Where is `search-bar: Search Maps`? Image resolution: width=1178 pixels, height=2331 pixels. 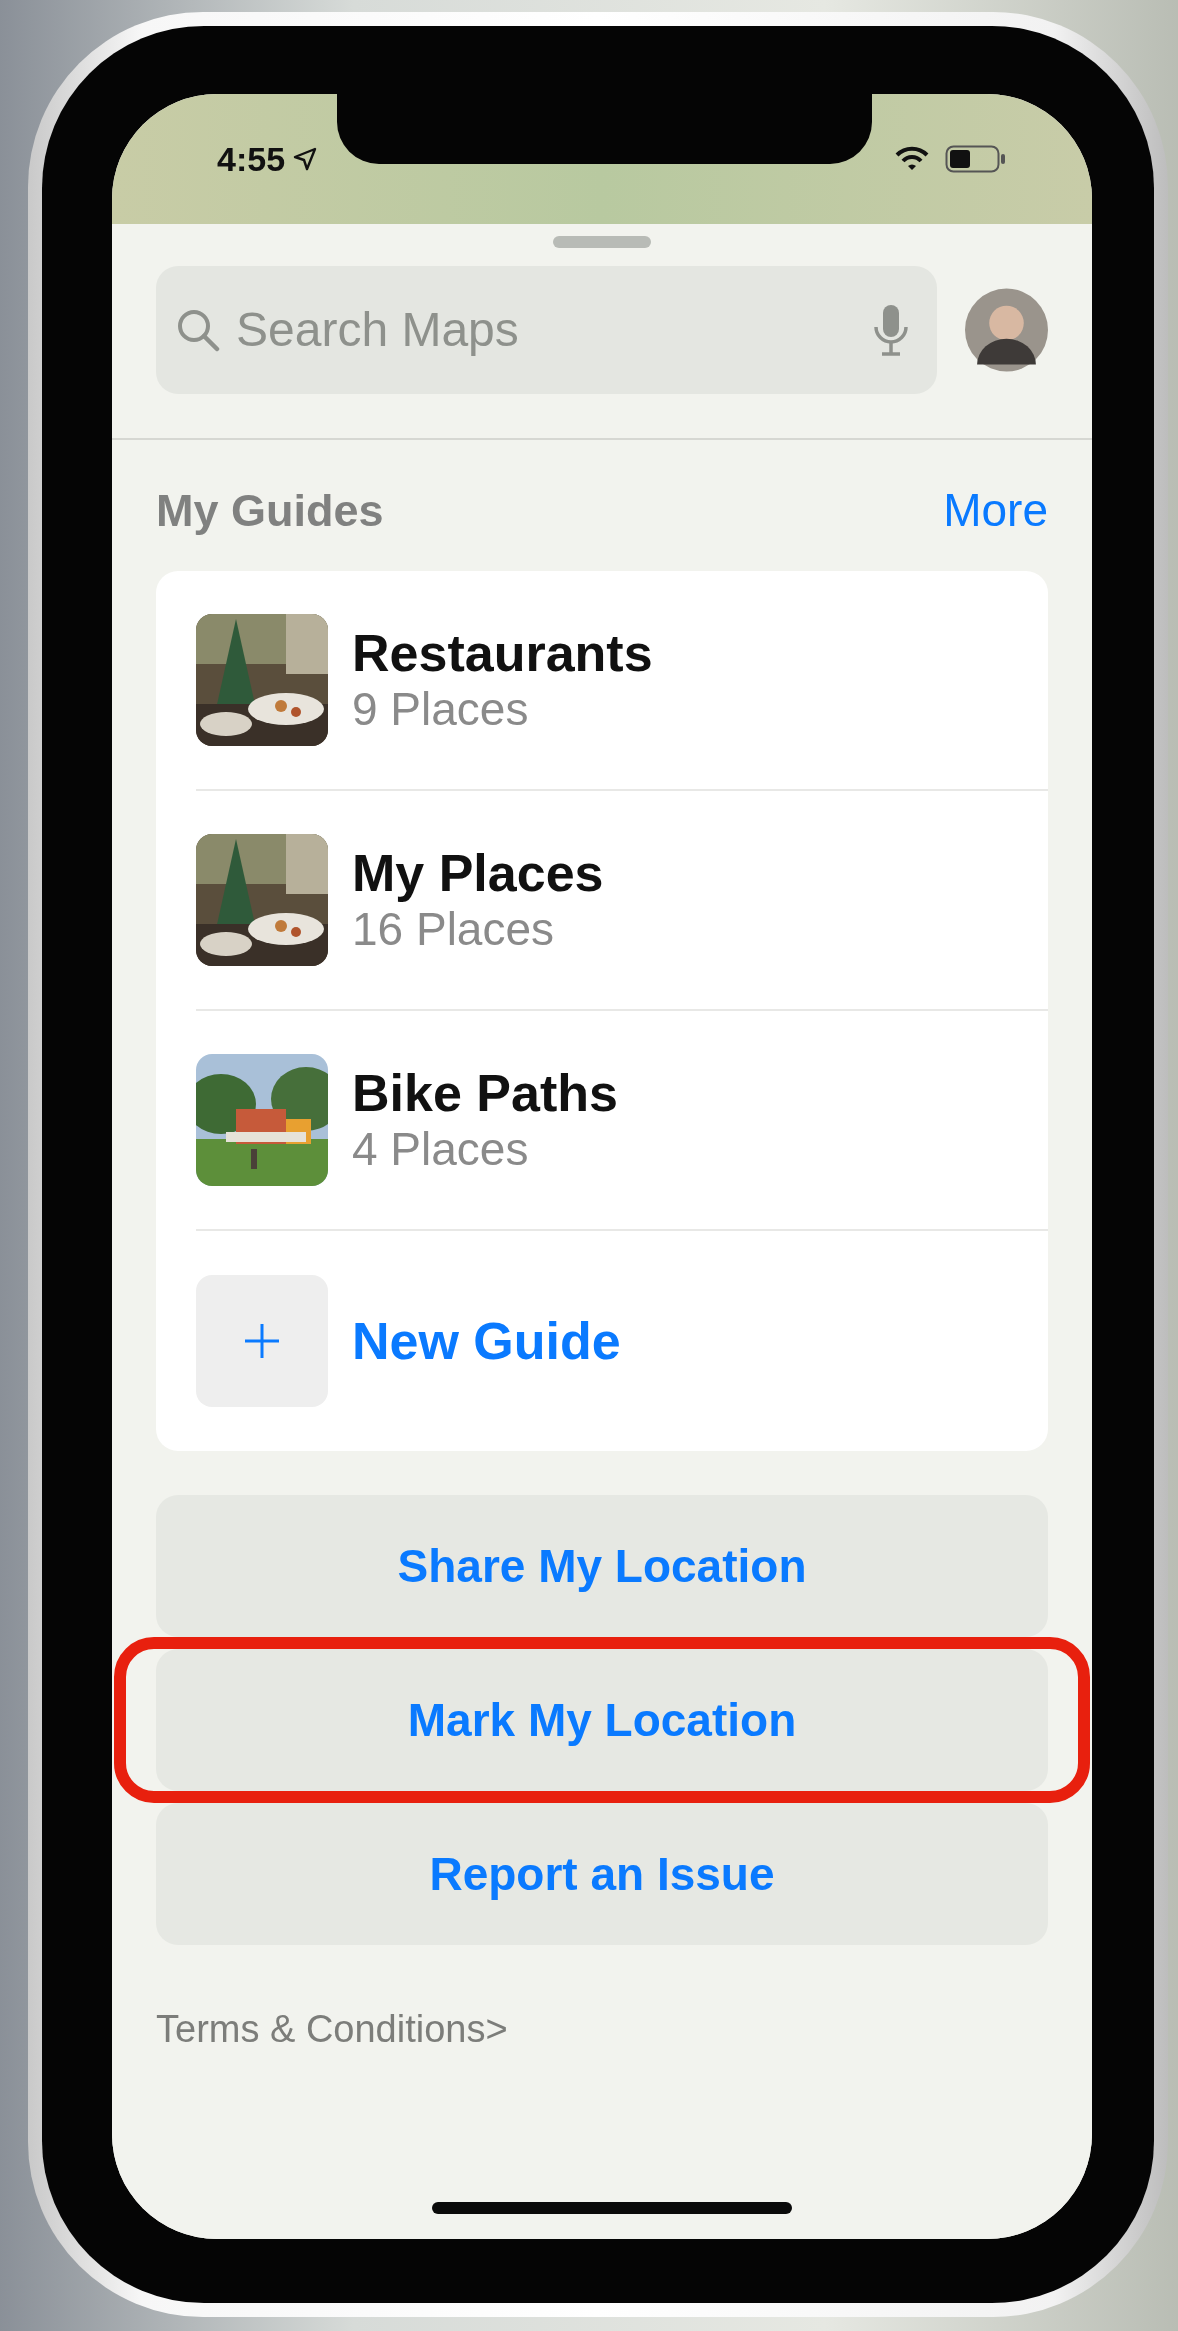 search-bar: Search Maps is located at coordinates (546, 330).